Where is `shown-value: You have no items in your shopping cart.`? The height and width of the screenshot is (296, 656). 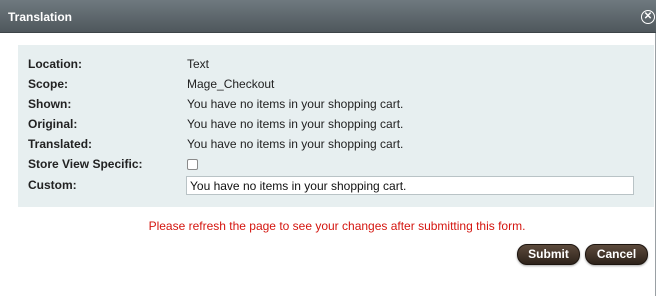
shown-value: You have no items in your shopping cart. is located at coordinates (295, 104).